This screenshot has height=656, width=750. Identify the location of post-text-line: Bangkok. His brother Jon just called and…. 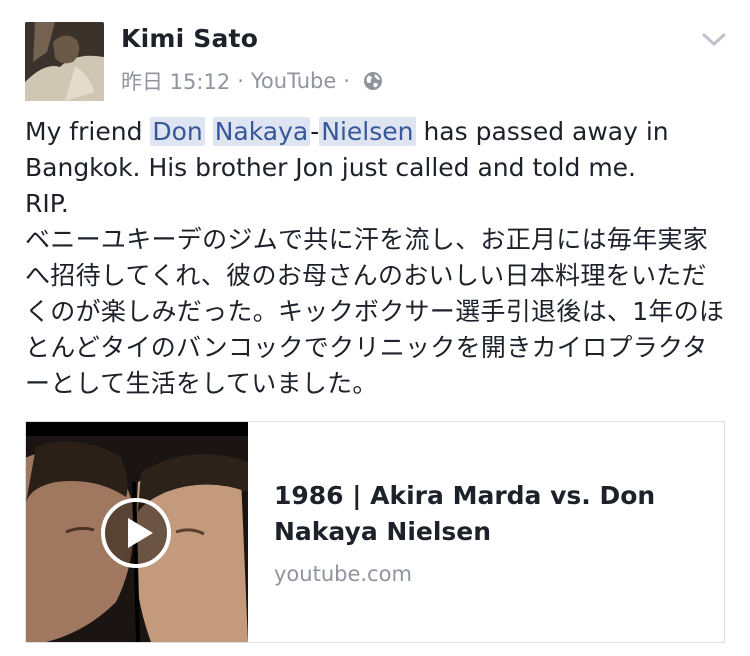
(330, 167).